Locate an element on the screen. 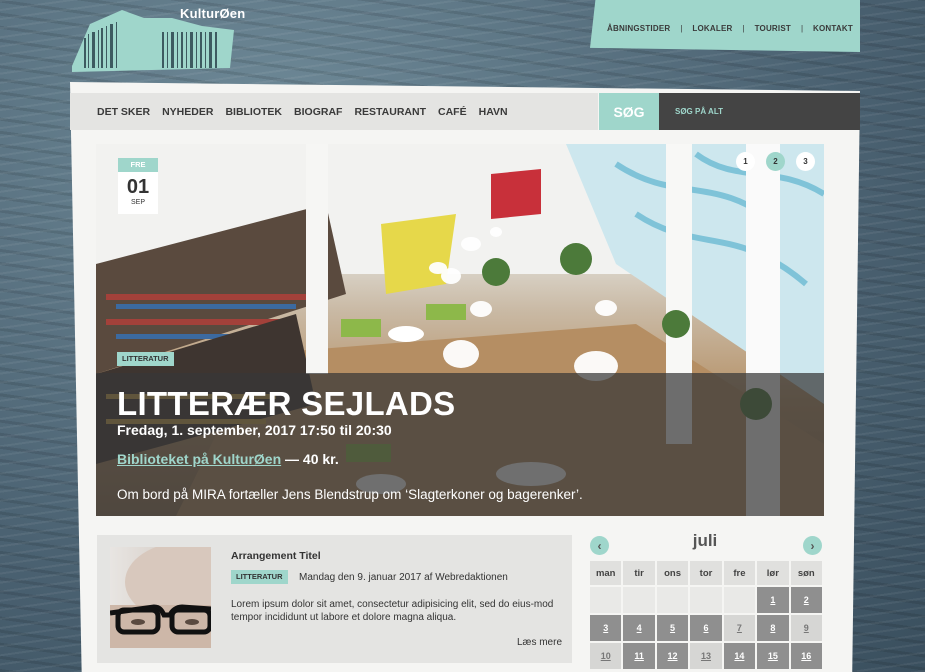 The height and width of the screenshot is (672, 925). calendar-day: 4 is located at coordinates (639, 628).